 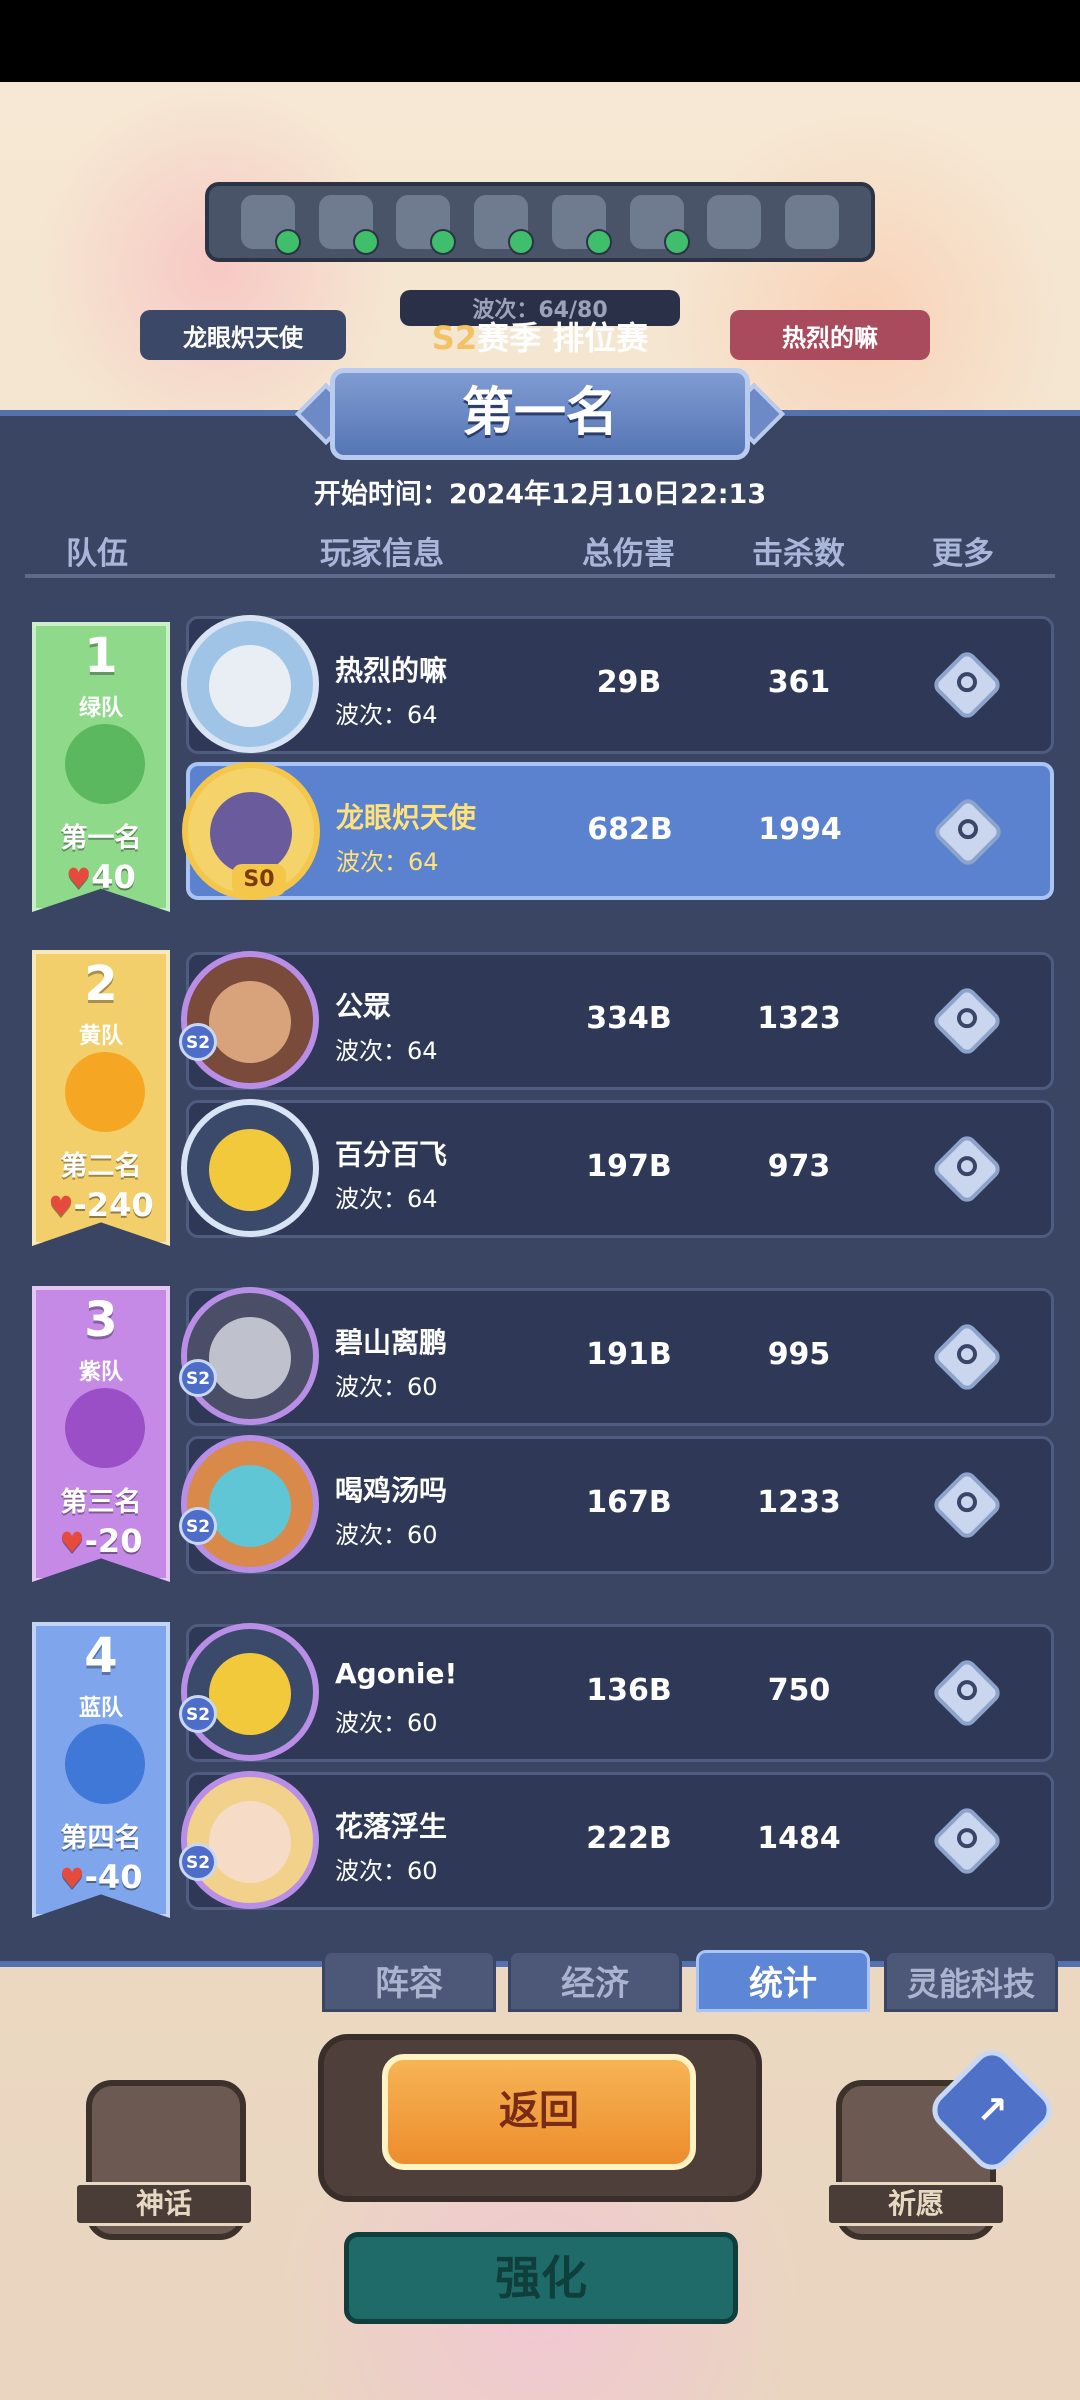 I want to click on player-kills: 1323, so click(x=799, y=1018).